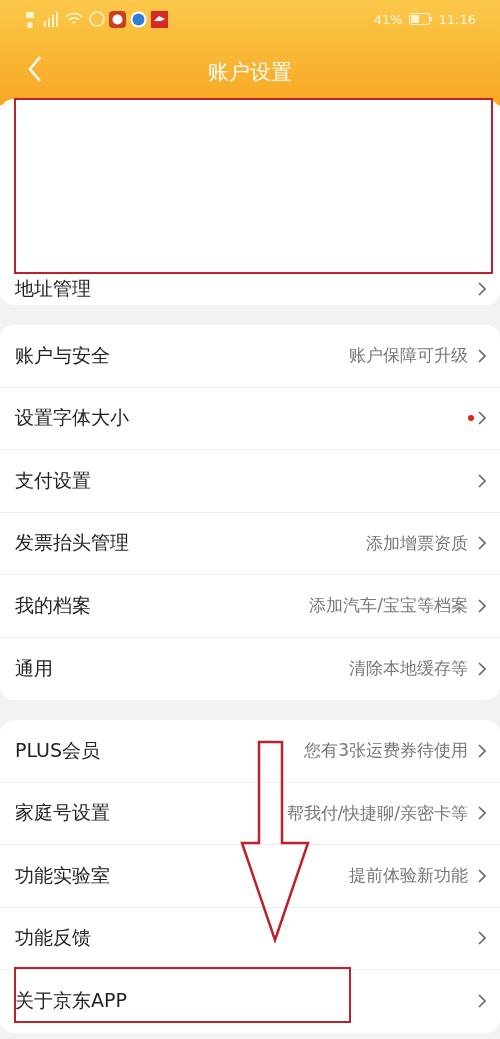 The image size is (500, 1039). What do you see at coordinates (53, 480) in the screenshot?
I see `row-label: 支付设置` at bounding box center [53, 480].